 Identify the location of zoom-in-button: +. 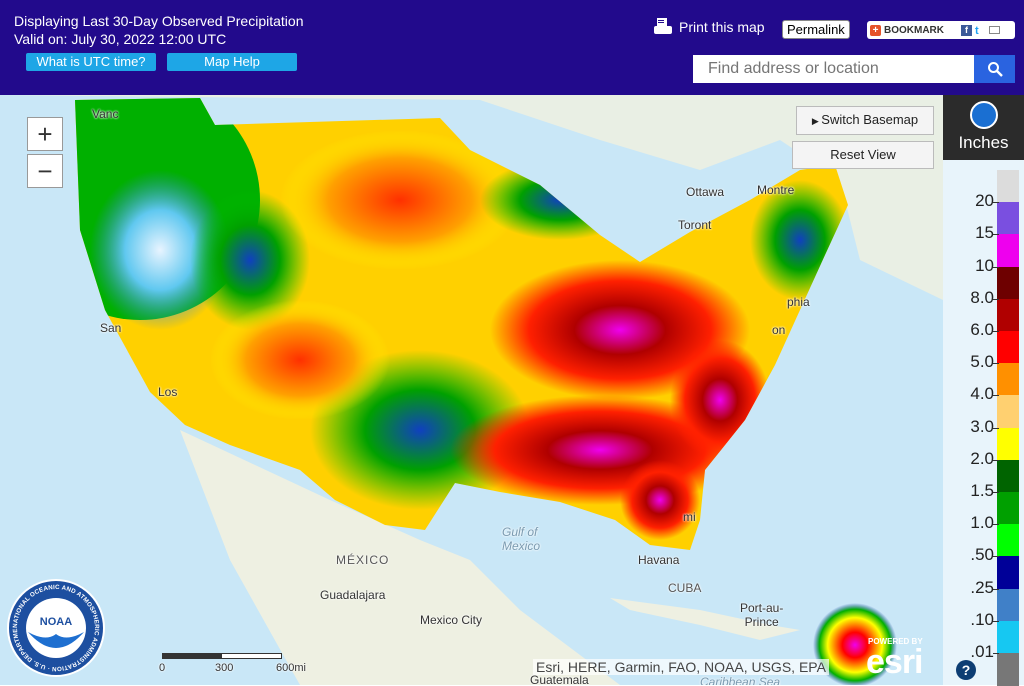
(45, 134).